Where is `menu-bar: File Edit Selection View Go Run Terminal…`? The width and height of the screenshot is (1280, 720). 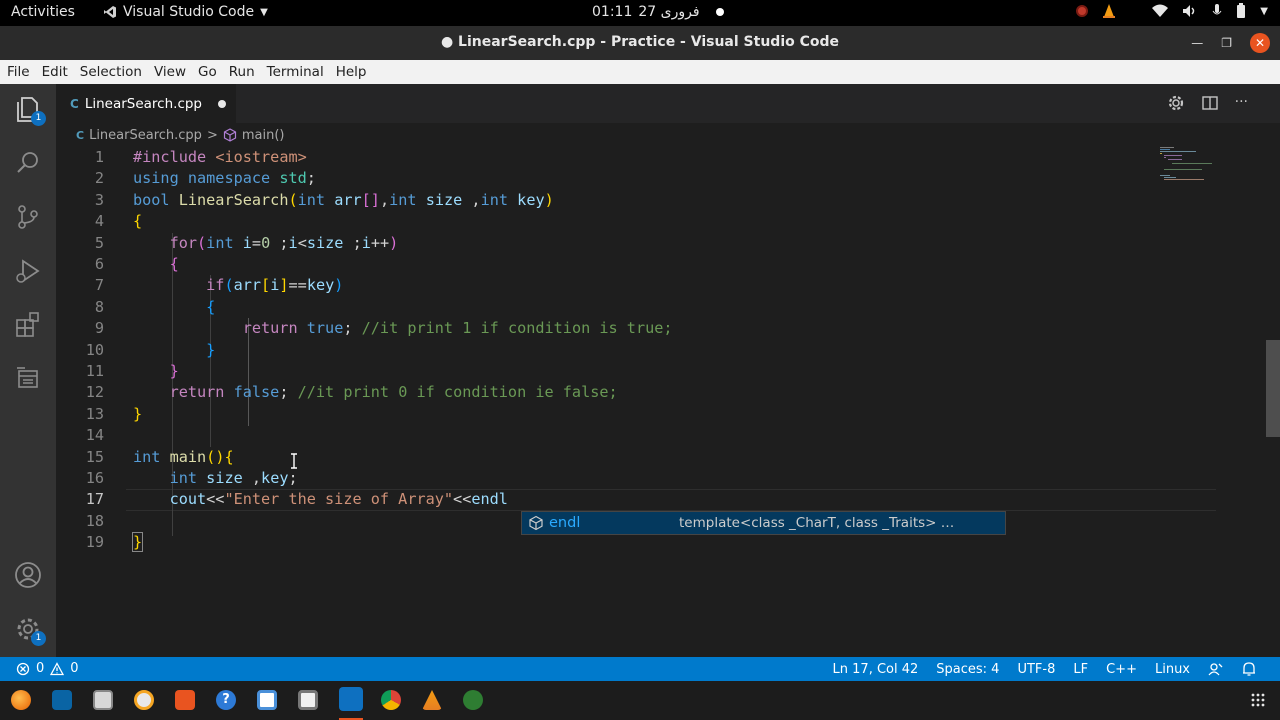
menu-bar: File Edit Selection View Go Run Terminal… is located at coordinates (640, 72).